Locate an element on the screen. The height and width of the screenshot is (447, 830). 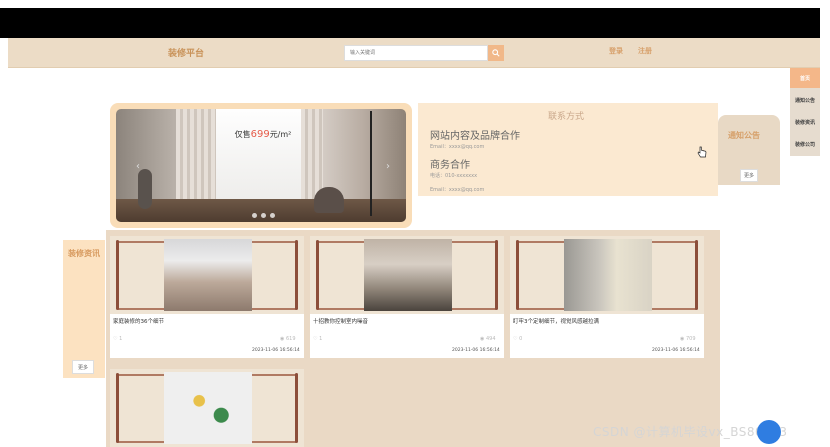
login-link: 登录 is located at coordinates (616, 51).